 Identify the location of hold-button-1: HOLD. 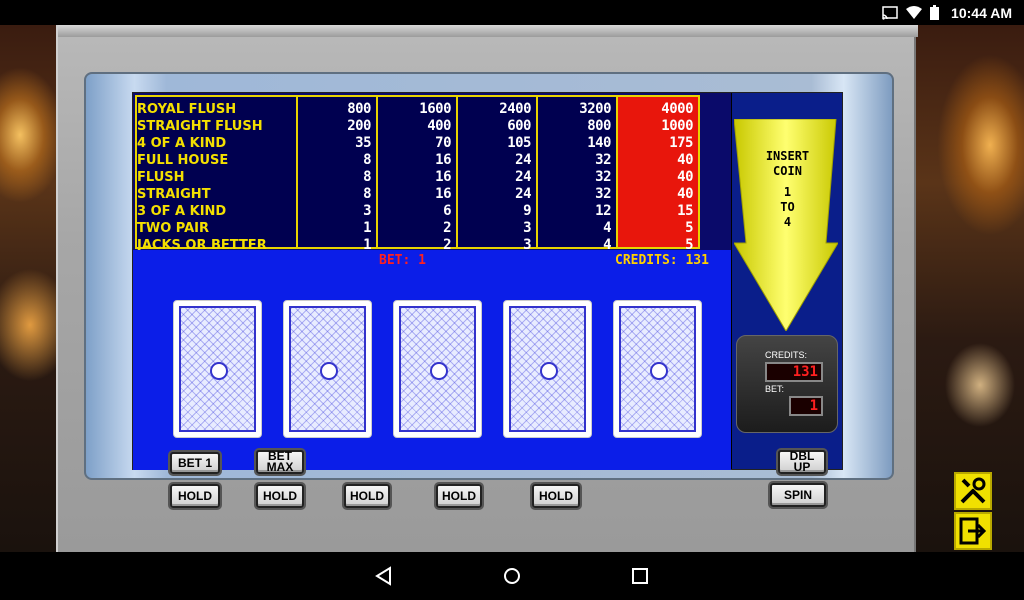
(195, 496).